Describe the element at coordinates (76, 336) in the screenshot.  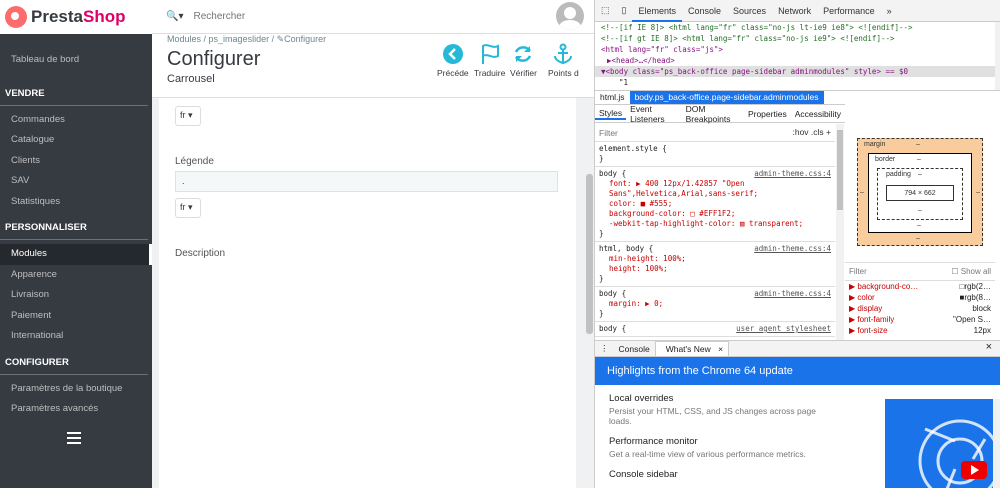
I see `sidebar-item-international: International` at that location.